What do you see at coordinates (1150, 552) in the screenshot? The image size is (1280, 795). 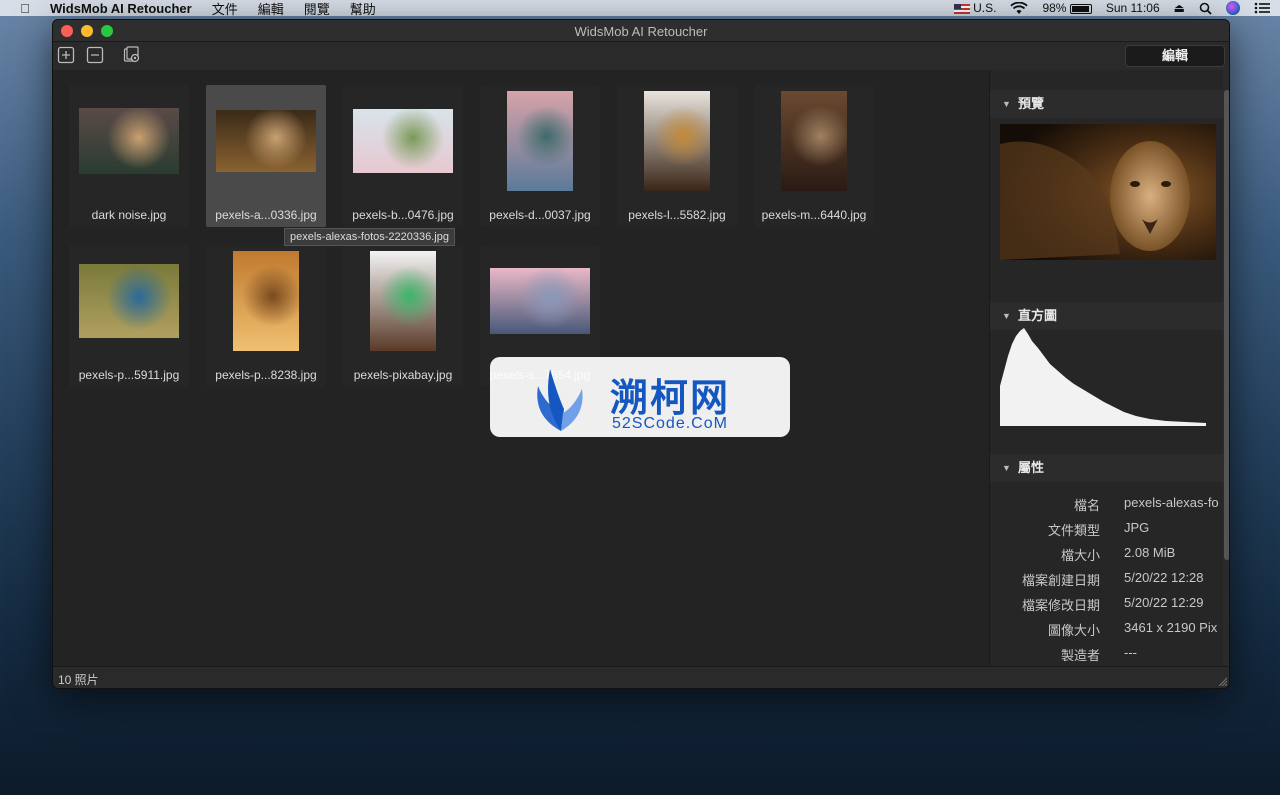 I see `property-value: 2.08 MiB` at bounding box center [1150, 552].